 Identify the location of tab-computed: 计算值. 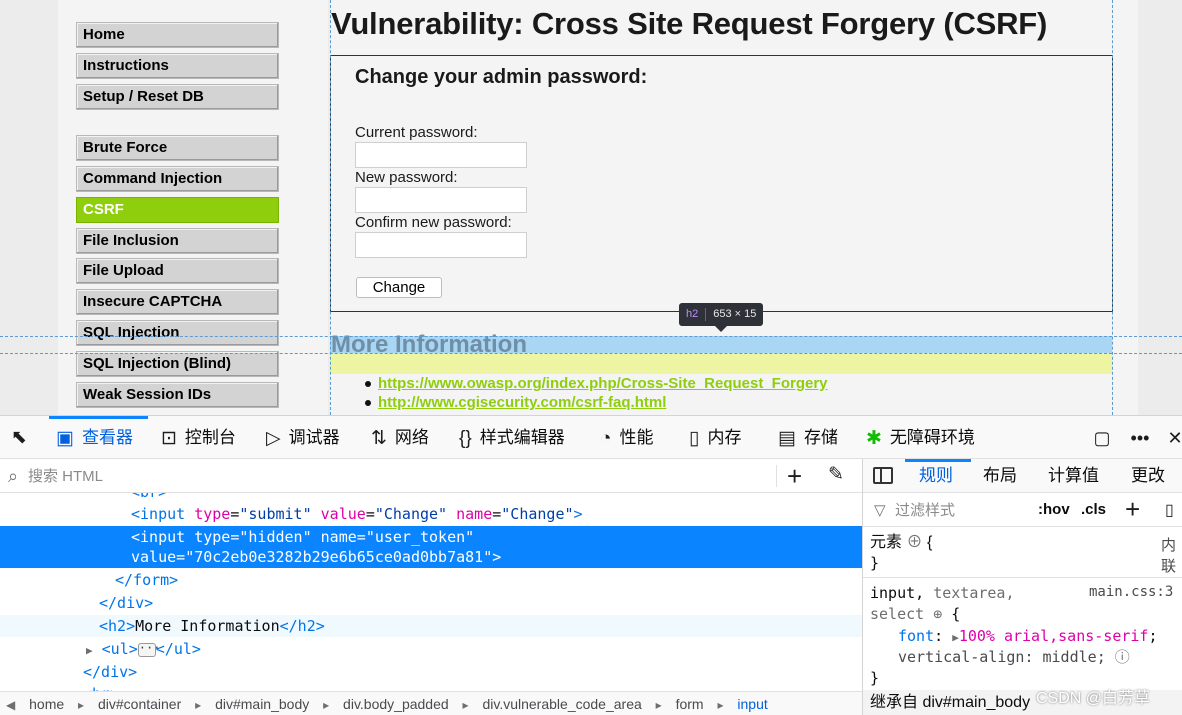
(1073, 476).